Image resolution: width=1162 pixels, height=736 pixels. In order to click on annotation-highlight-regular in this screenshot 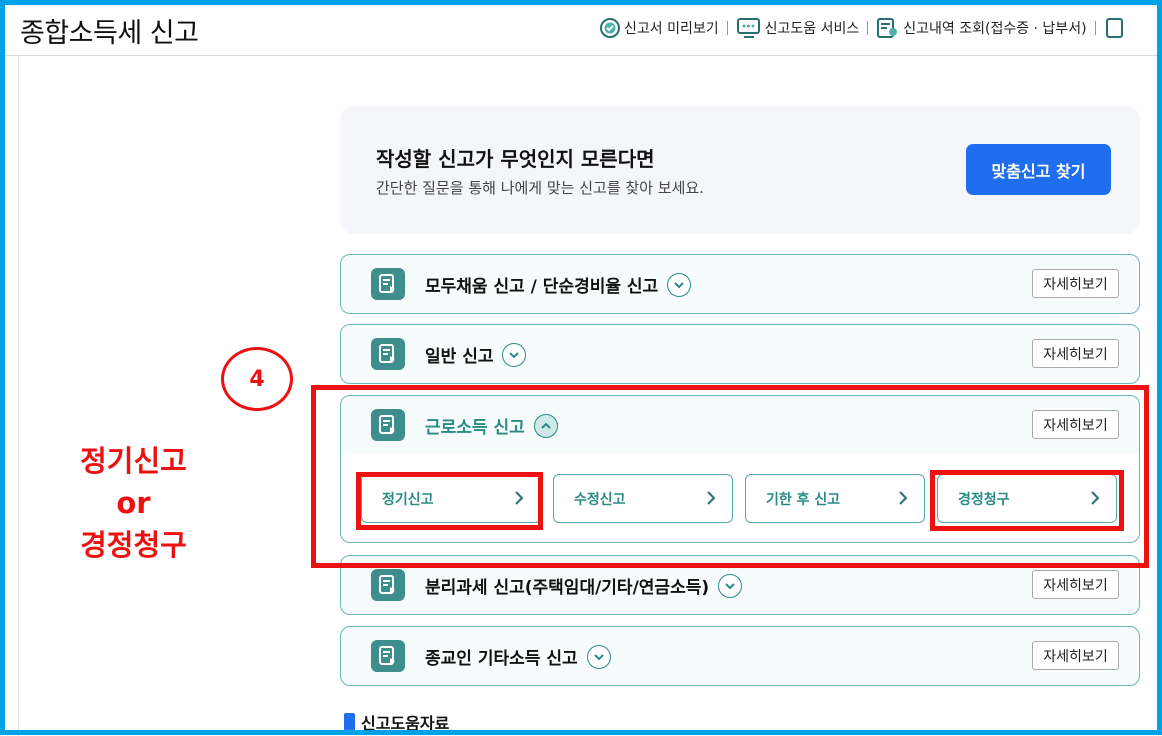, I will do `click(449, 501)`.